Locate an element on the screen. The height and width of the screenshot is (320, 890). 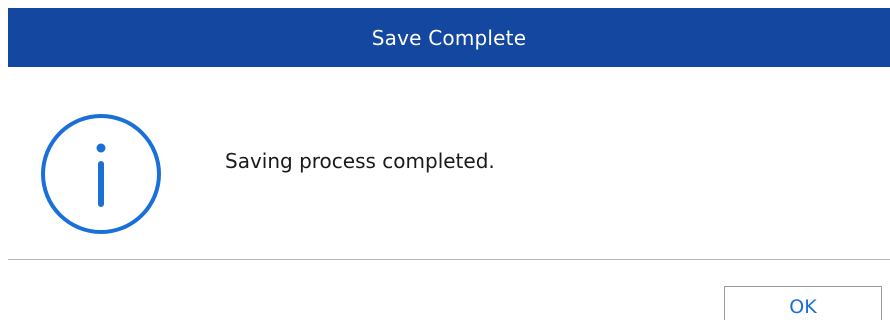
info-icon is located at coordinates (101, 174).